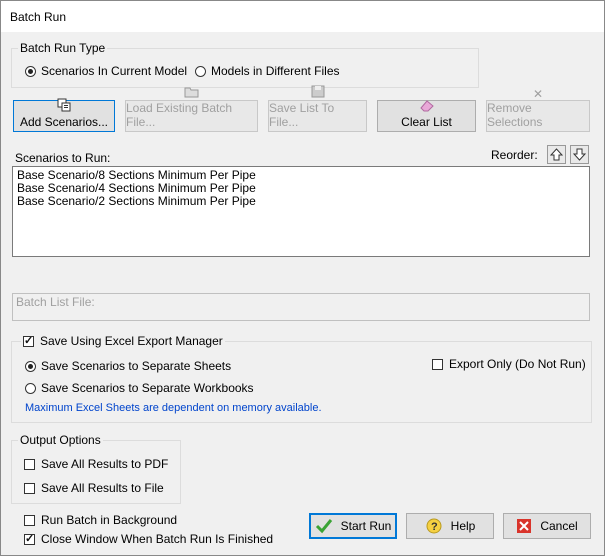 The image size is (605, 556). I want to click on radio-models-in-different-files: Models in Different Files, so click(267, 71).